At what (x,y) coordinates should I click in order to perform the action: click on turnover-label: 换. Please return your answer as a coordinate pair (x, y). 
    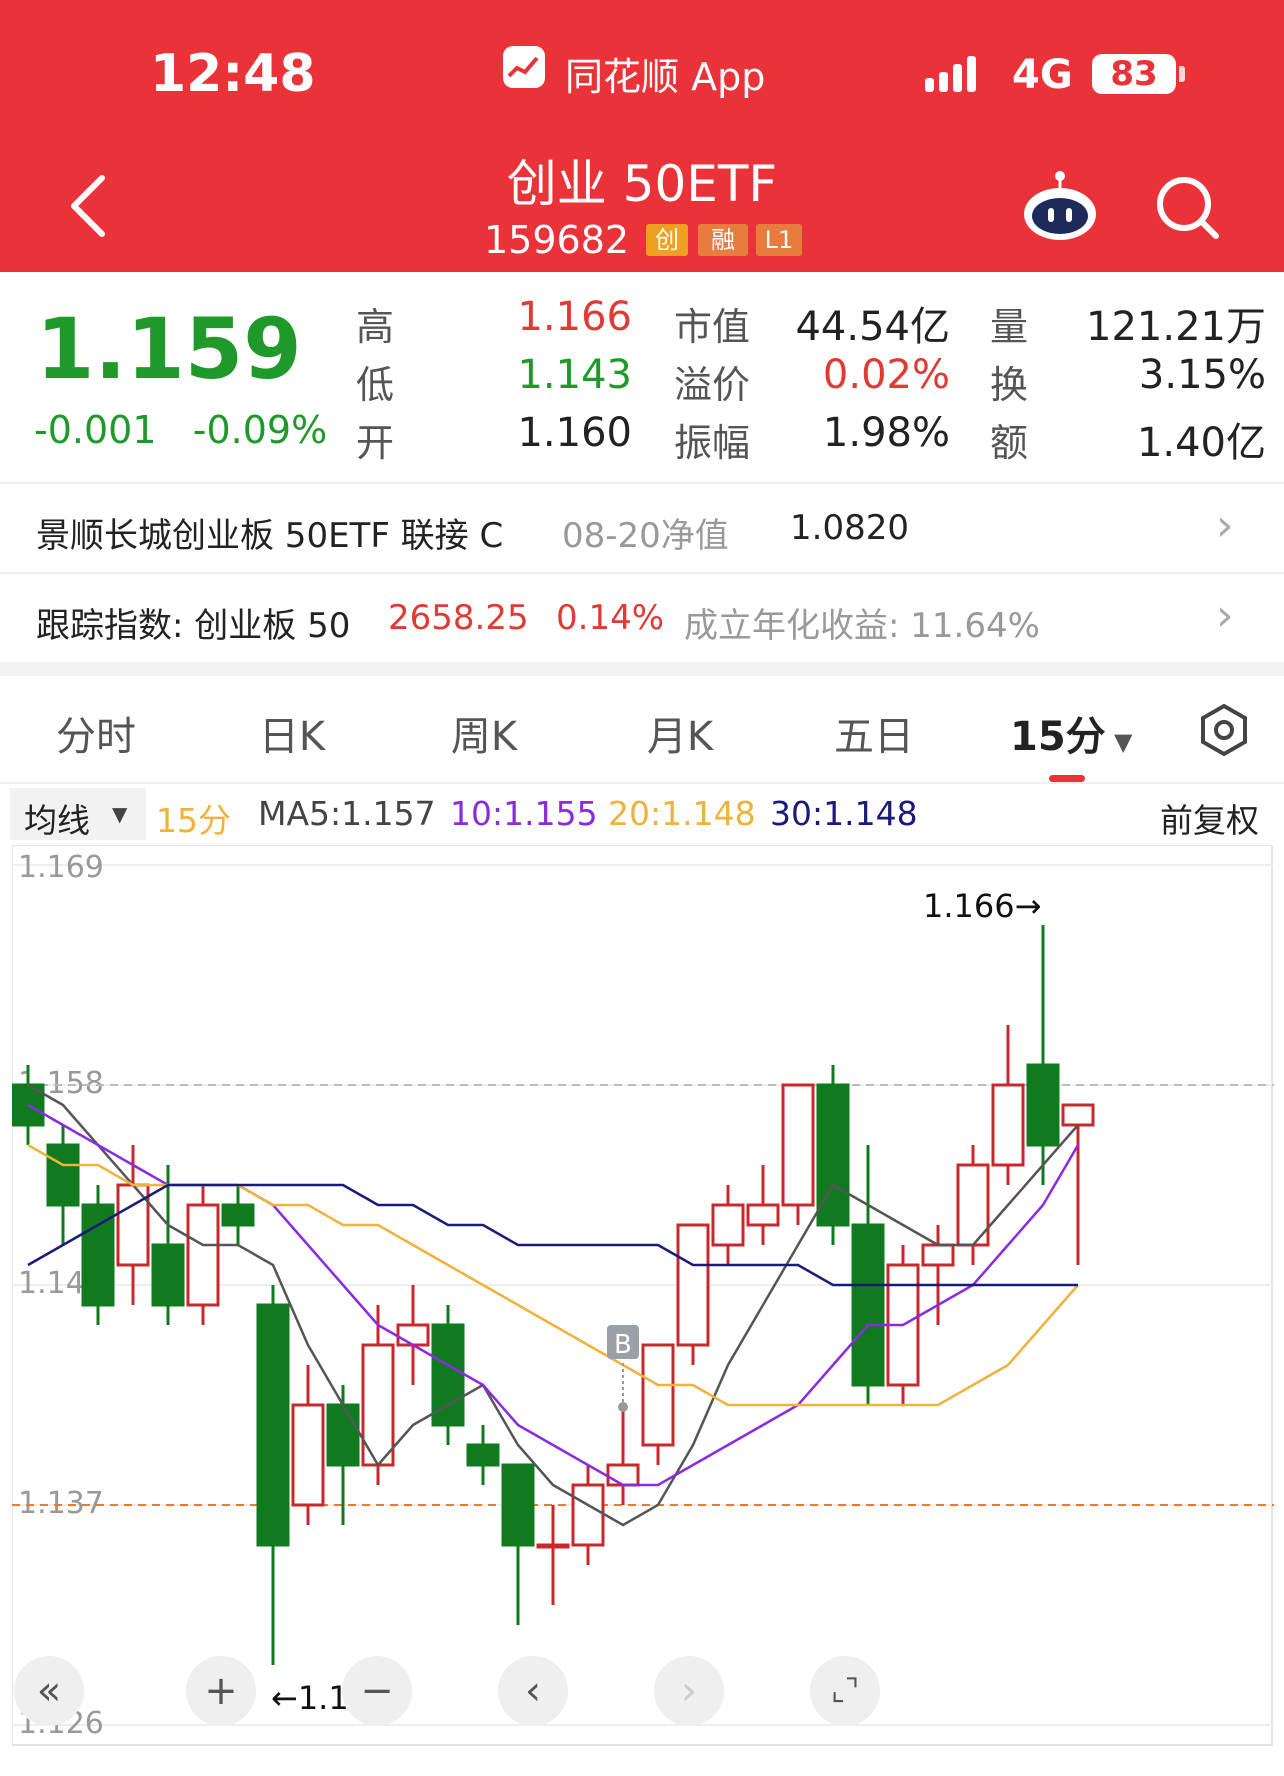
    Looking at the image, I should click on (1009, 385).